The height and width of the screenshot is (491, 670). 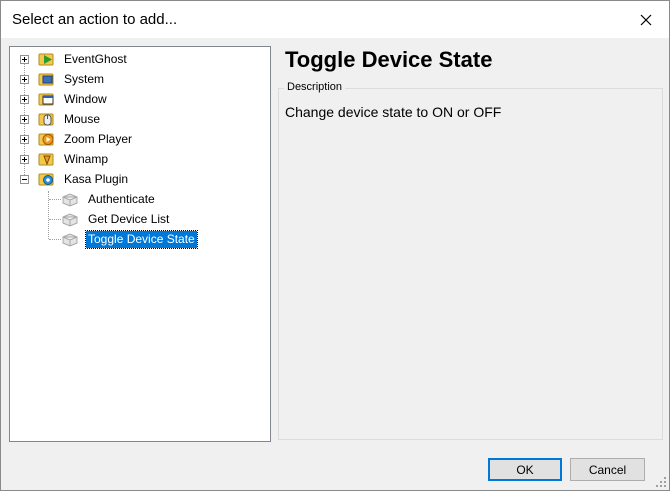 What do you see at coordinates (121, 199) in the screenshot?
I see `tree-item-label: Authenticate` at bounding box center [121, 199].